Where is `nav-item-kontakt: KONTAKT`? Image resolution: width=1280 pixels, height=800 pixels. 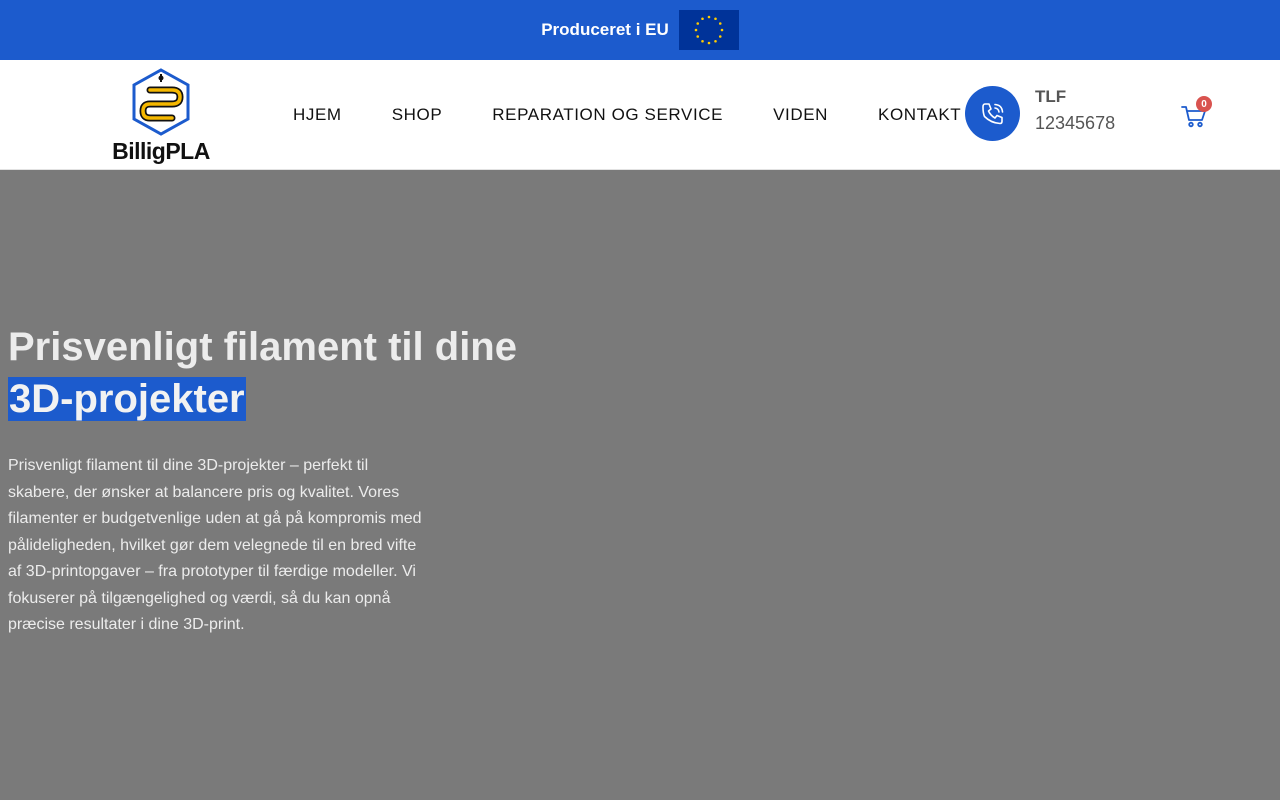
nav-item-kontakt: KONTAKT is located at coordinates (919, 115).